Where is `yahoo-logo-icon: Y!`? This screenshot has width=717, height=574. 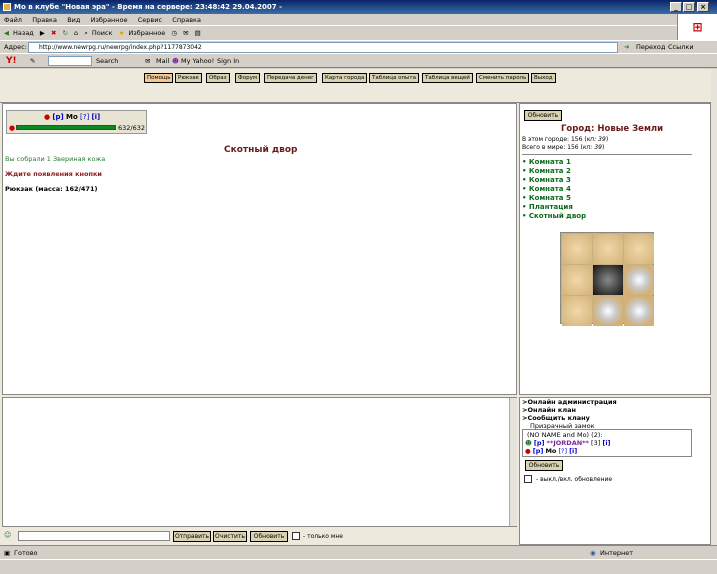
yahoo-logo-icon: Y! is located at coordinates (11, 61).